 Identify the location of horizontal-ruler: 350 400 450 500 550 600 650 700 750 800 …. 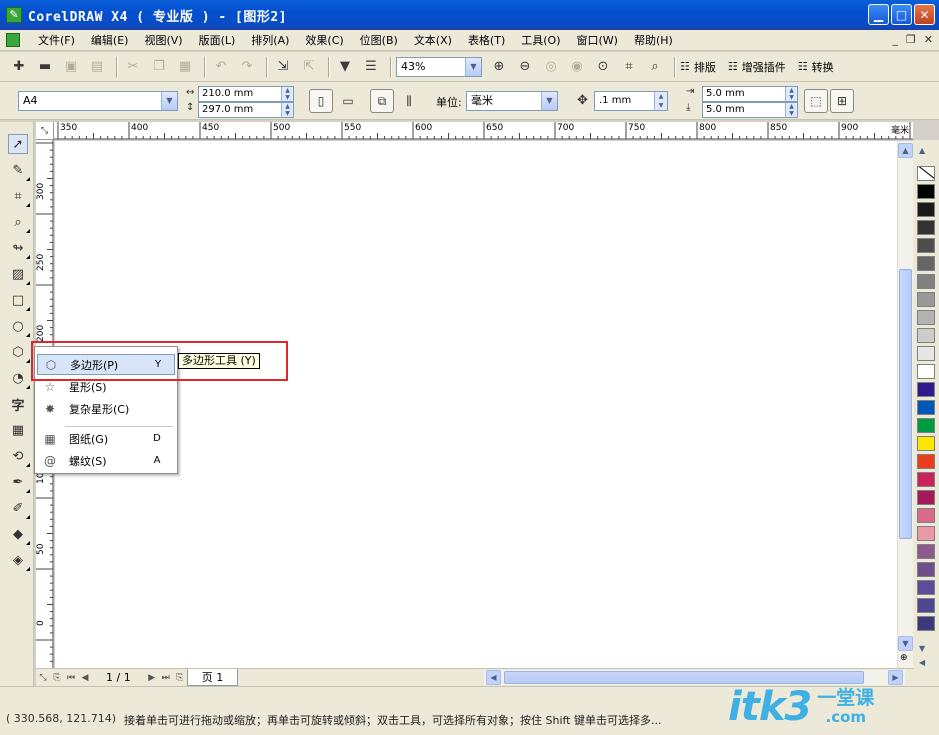
(474, 131).